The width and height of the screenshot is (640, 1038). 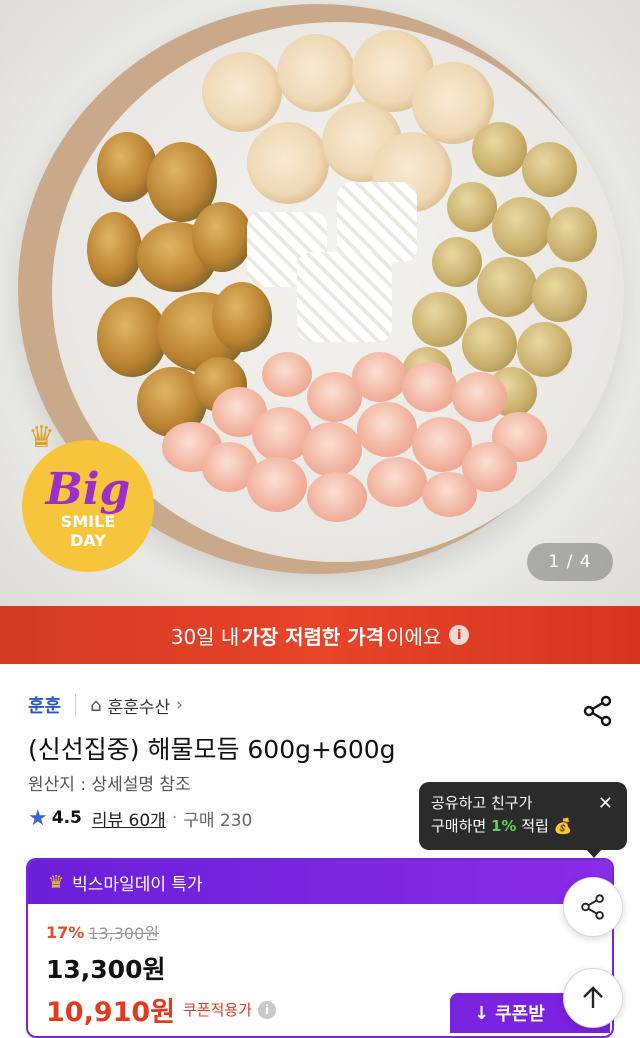 I want to click on tooltip-percent: 1%, so click(x=503, y=826).